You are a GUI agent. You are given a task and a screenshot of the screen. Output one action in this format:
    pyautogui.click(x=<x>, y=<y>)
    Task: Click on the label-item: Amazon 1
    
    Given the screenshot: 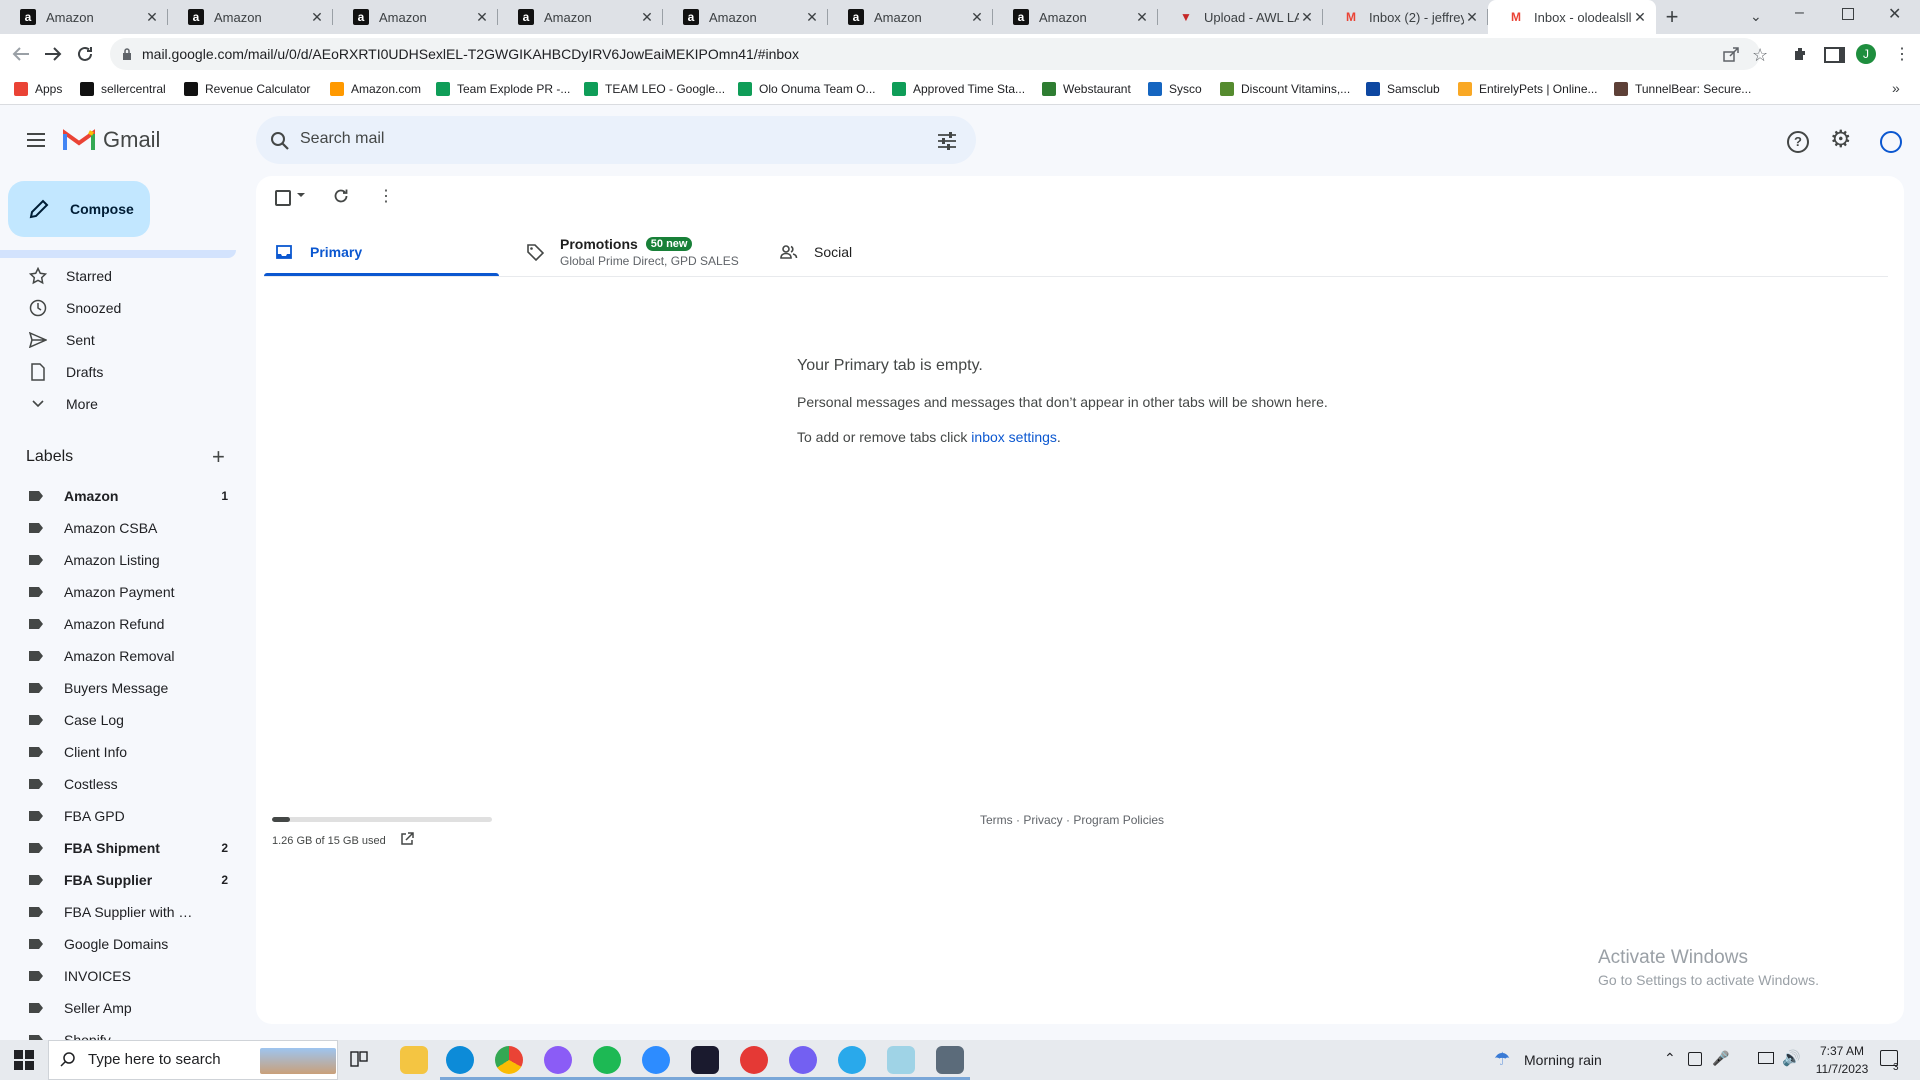 What is the action you would take?
    pyautogui.click(x=126, y=496)
    